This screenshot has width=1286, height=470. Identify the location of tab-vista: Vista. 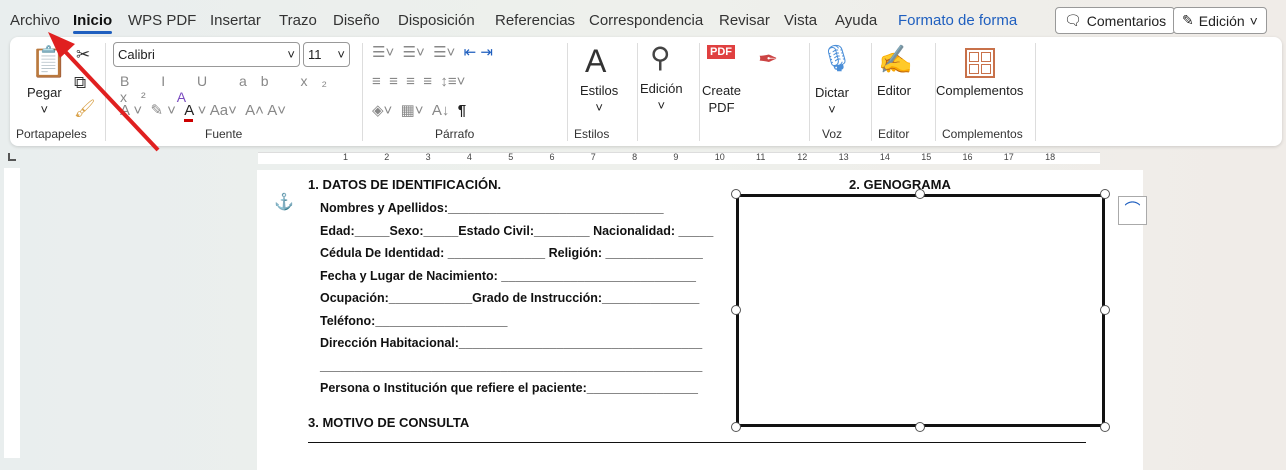
(800, 20).